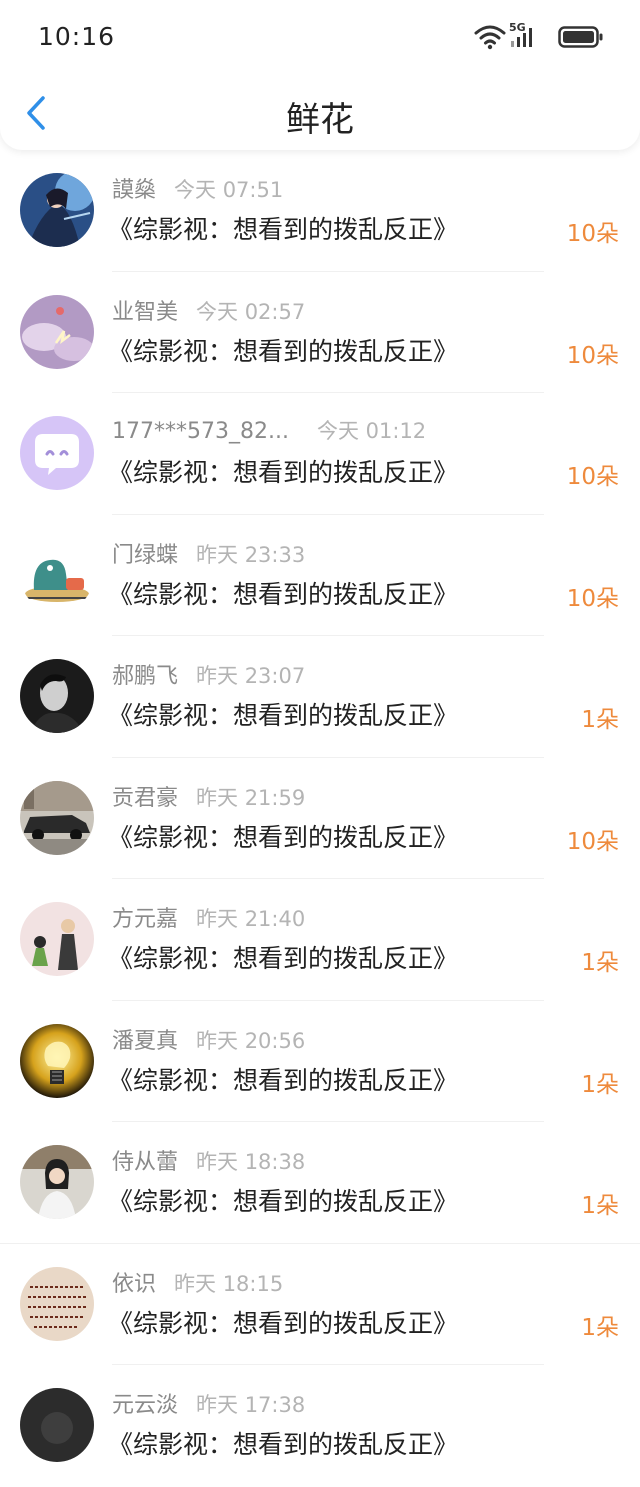 The width and height of the screenshot is (640, 1487). I want to click on list-item: 侍从蕾 昨天 18:38 《综影视：想看到的拨乱反正》 1朵, so click(320, 1183).